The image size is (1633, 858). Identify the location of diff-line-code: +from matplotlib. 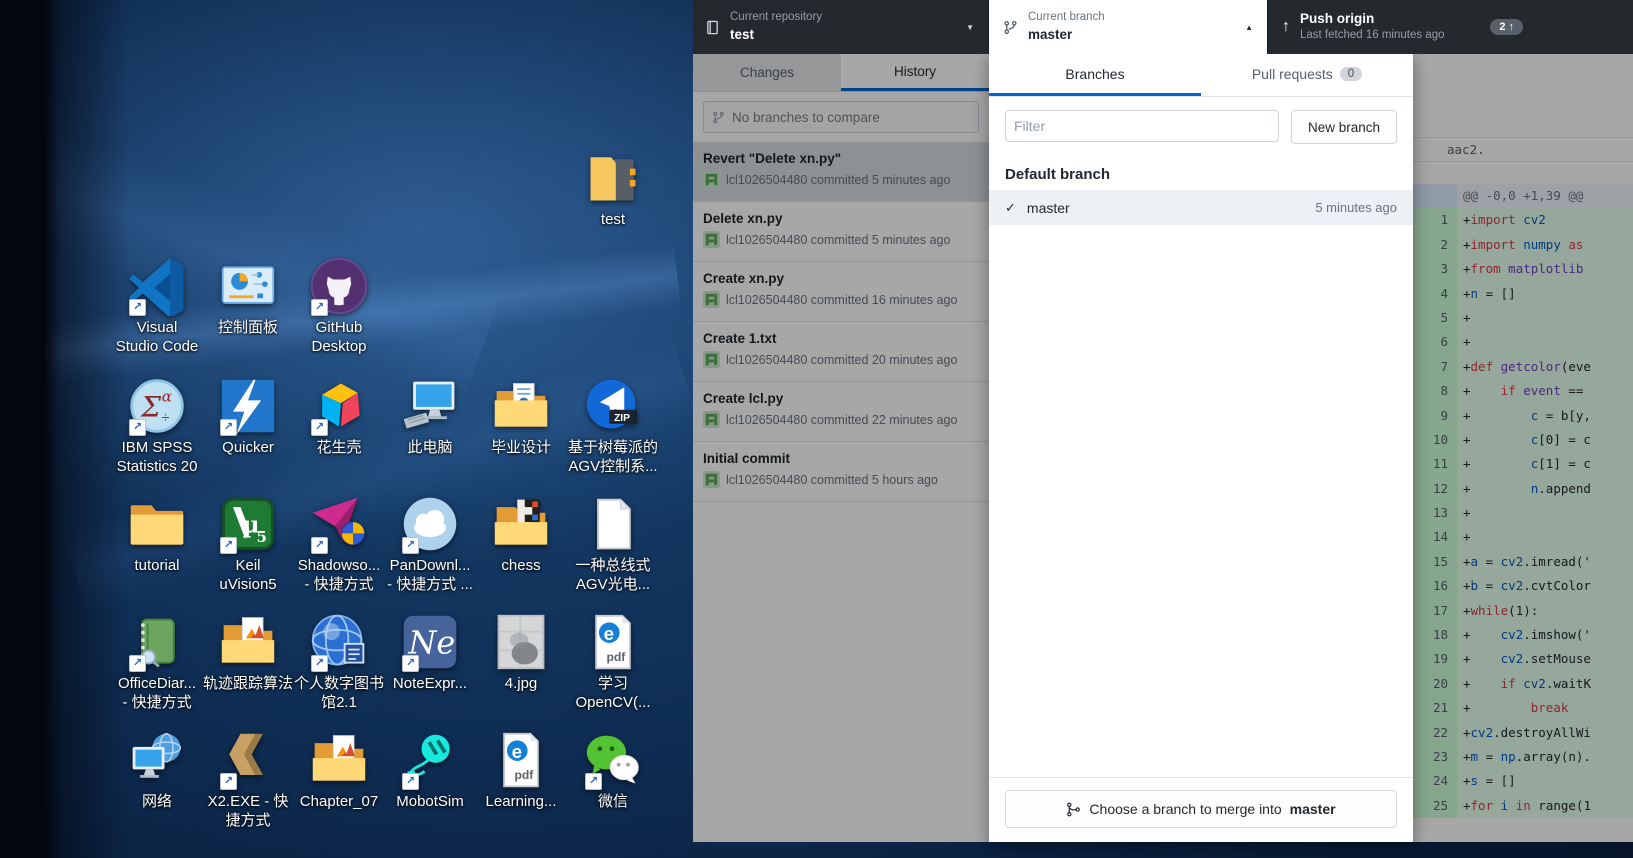
(1545, 269).